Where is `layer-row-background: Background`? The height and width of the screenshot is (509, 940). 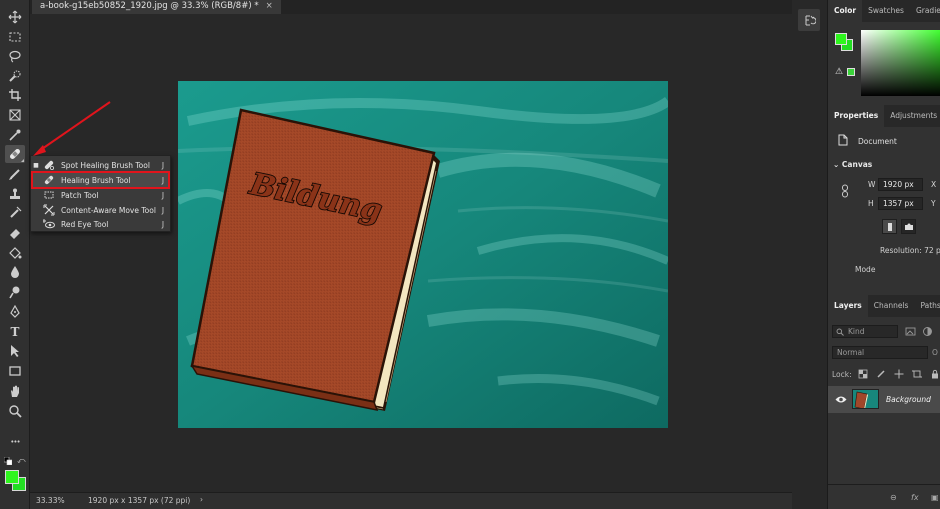
layer-row-background: Background is located at coordinates (884, 399).